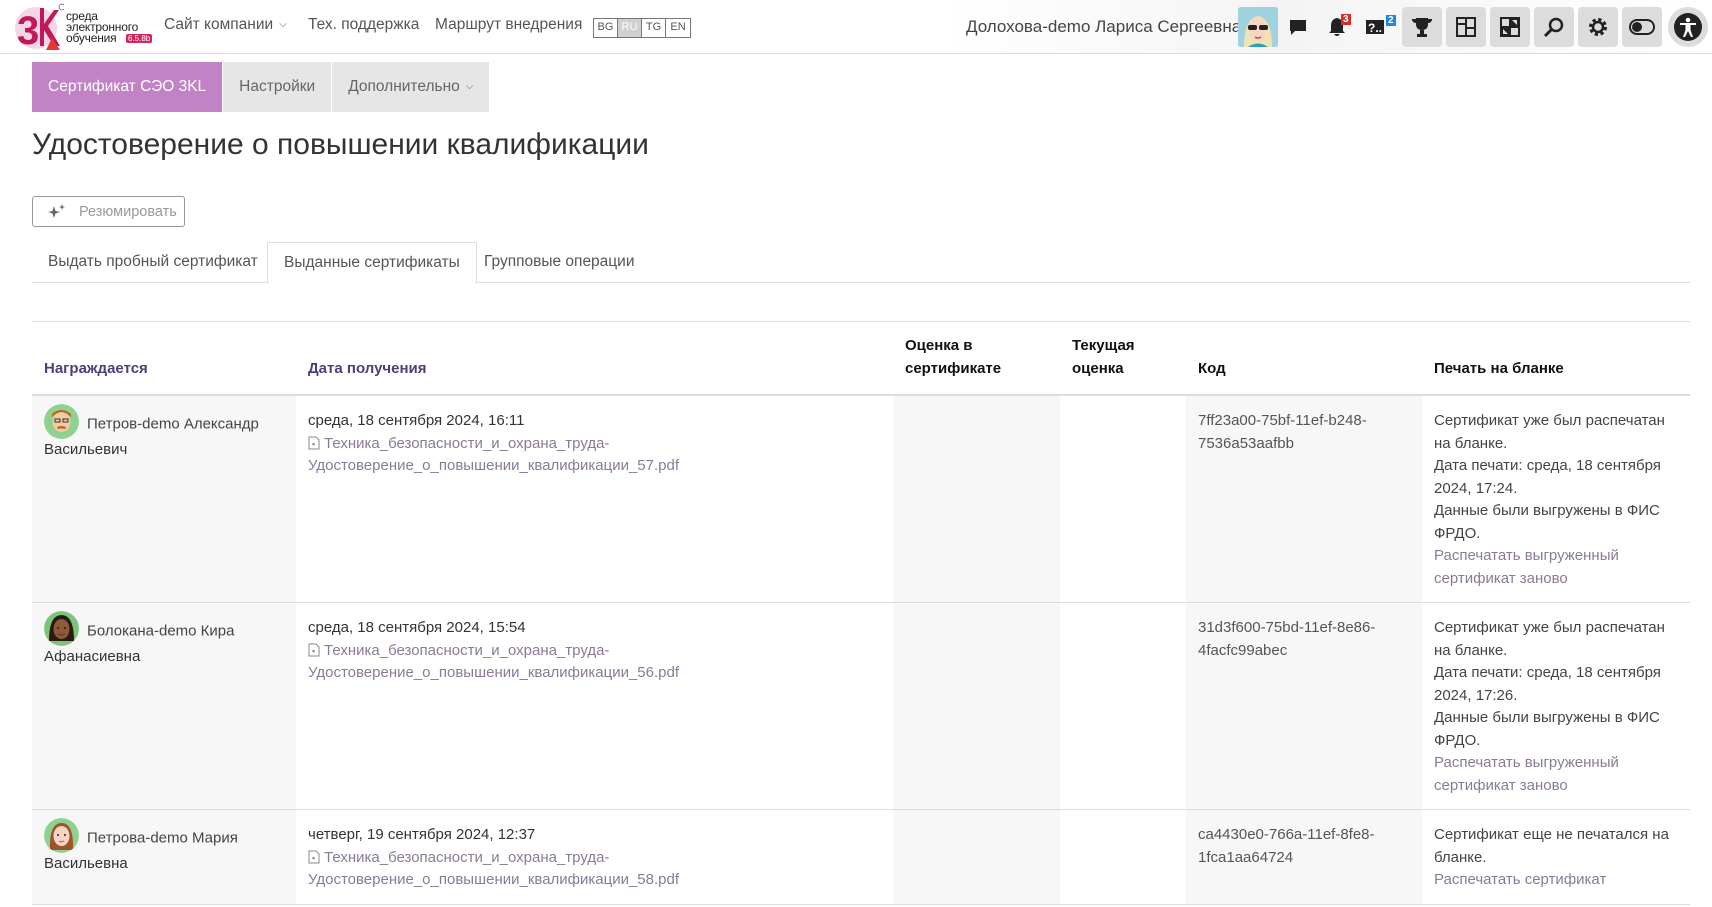 This screenshot has width=1712, height=907. Describe the element at coordinates (277, 87) in the screenshot. I see `subnav-settings: Настройки` at that location.